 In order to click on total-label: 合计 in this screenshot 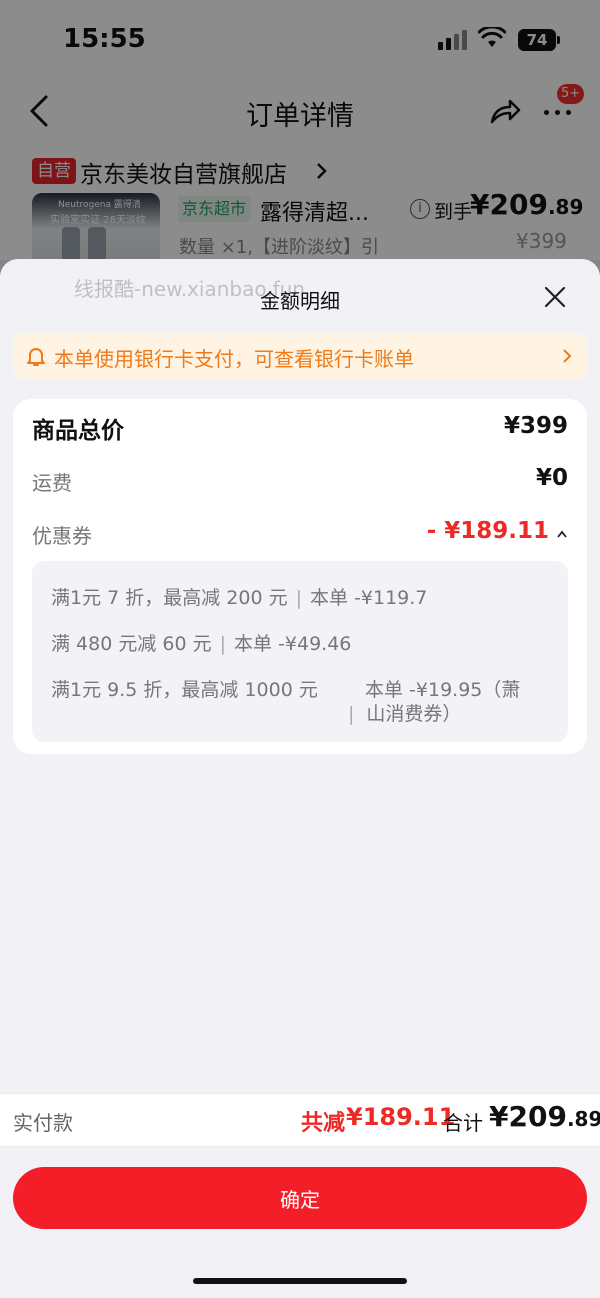, I will do `click(463, 1123)`.